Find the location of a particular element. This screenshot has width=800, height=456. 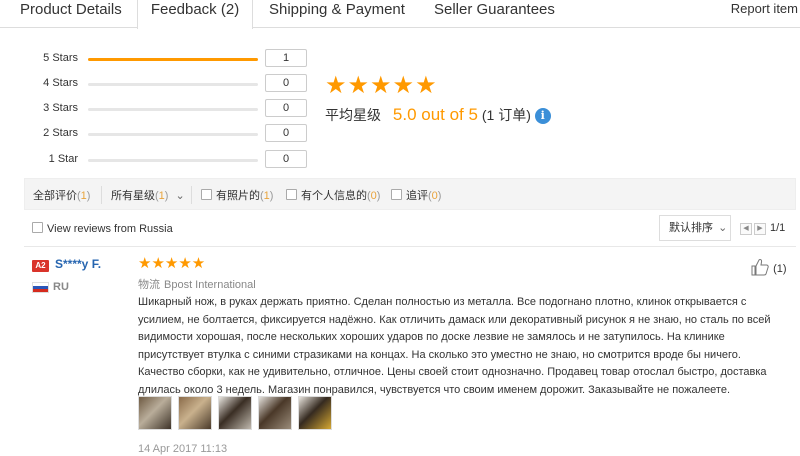

rating-label: 4 Stars is located at coordinates (60, 83).